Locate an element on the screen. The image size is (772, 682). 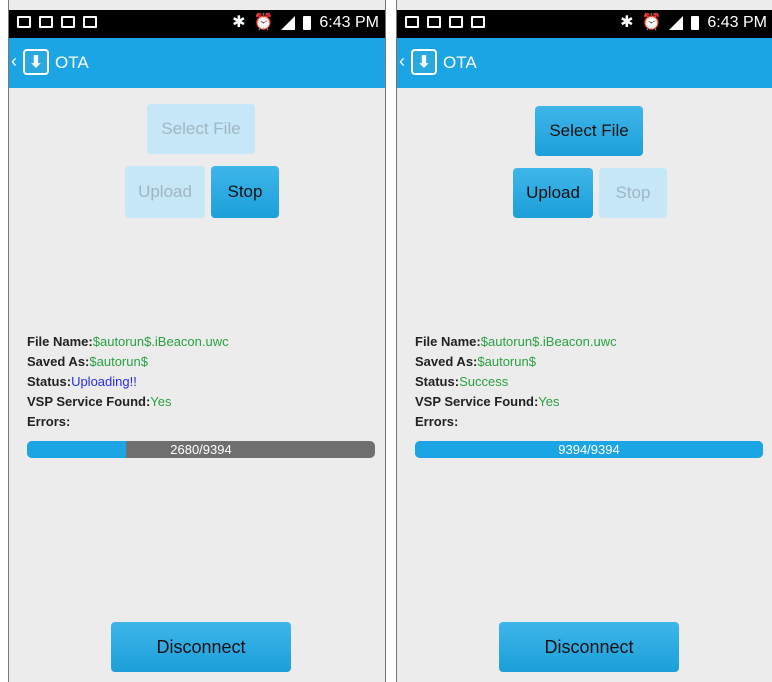
status-row: Status:Success is located at coordinates (462, 381).